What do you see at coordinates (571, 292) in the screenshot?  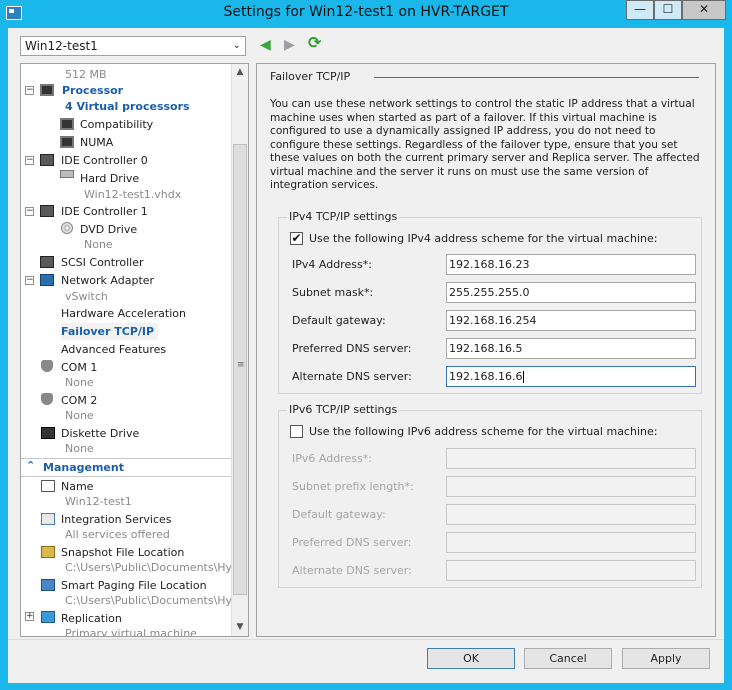 I see `subnet-mask-input: 255.255.255.0` at bounding box center [571, 292].